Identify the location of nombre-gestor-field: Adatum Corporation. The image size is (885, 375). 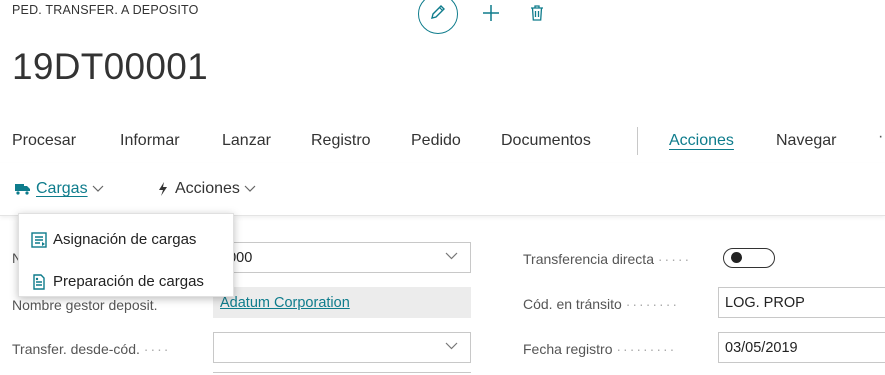
(342, 302).